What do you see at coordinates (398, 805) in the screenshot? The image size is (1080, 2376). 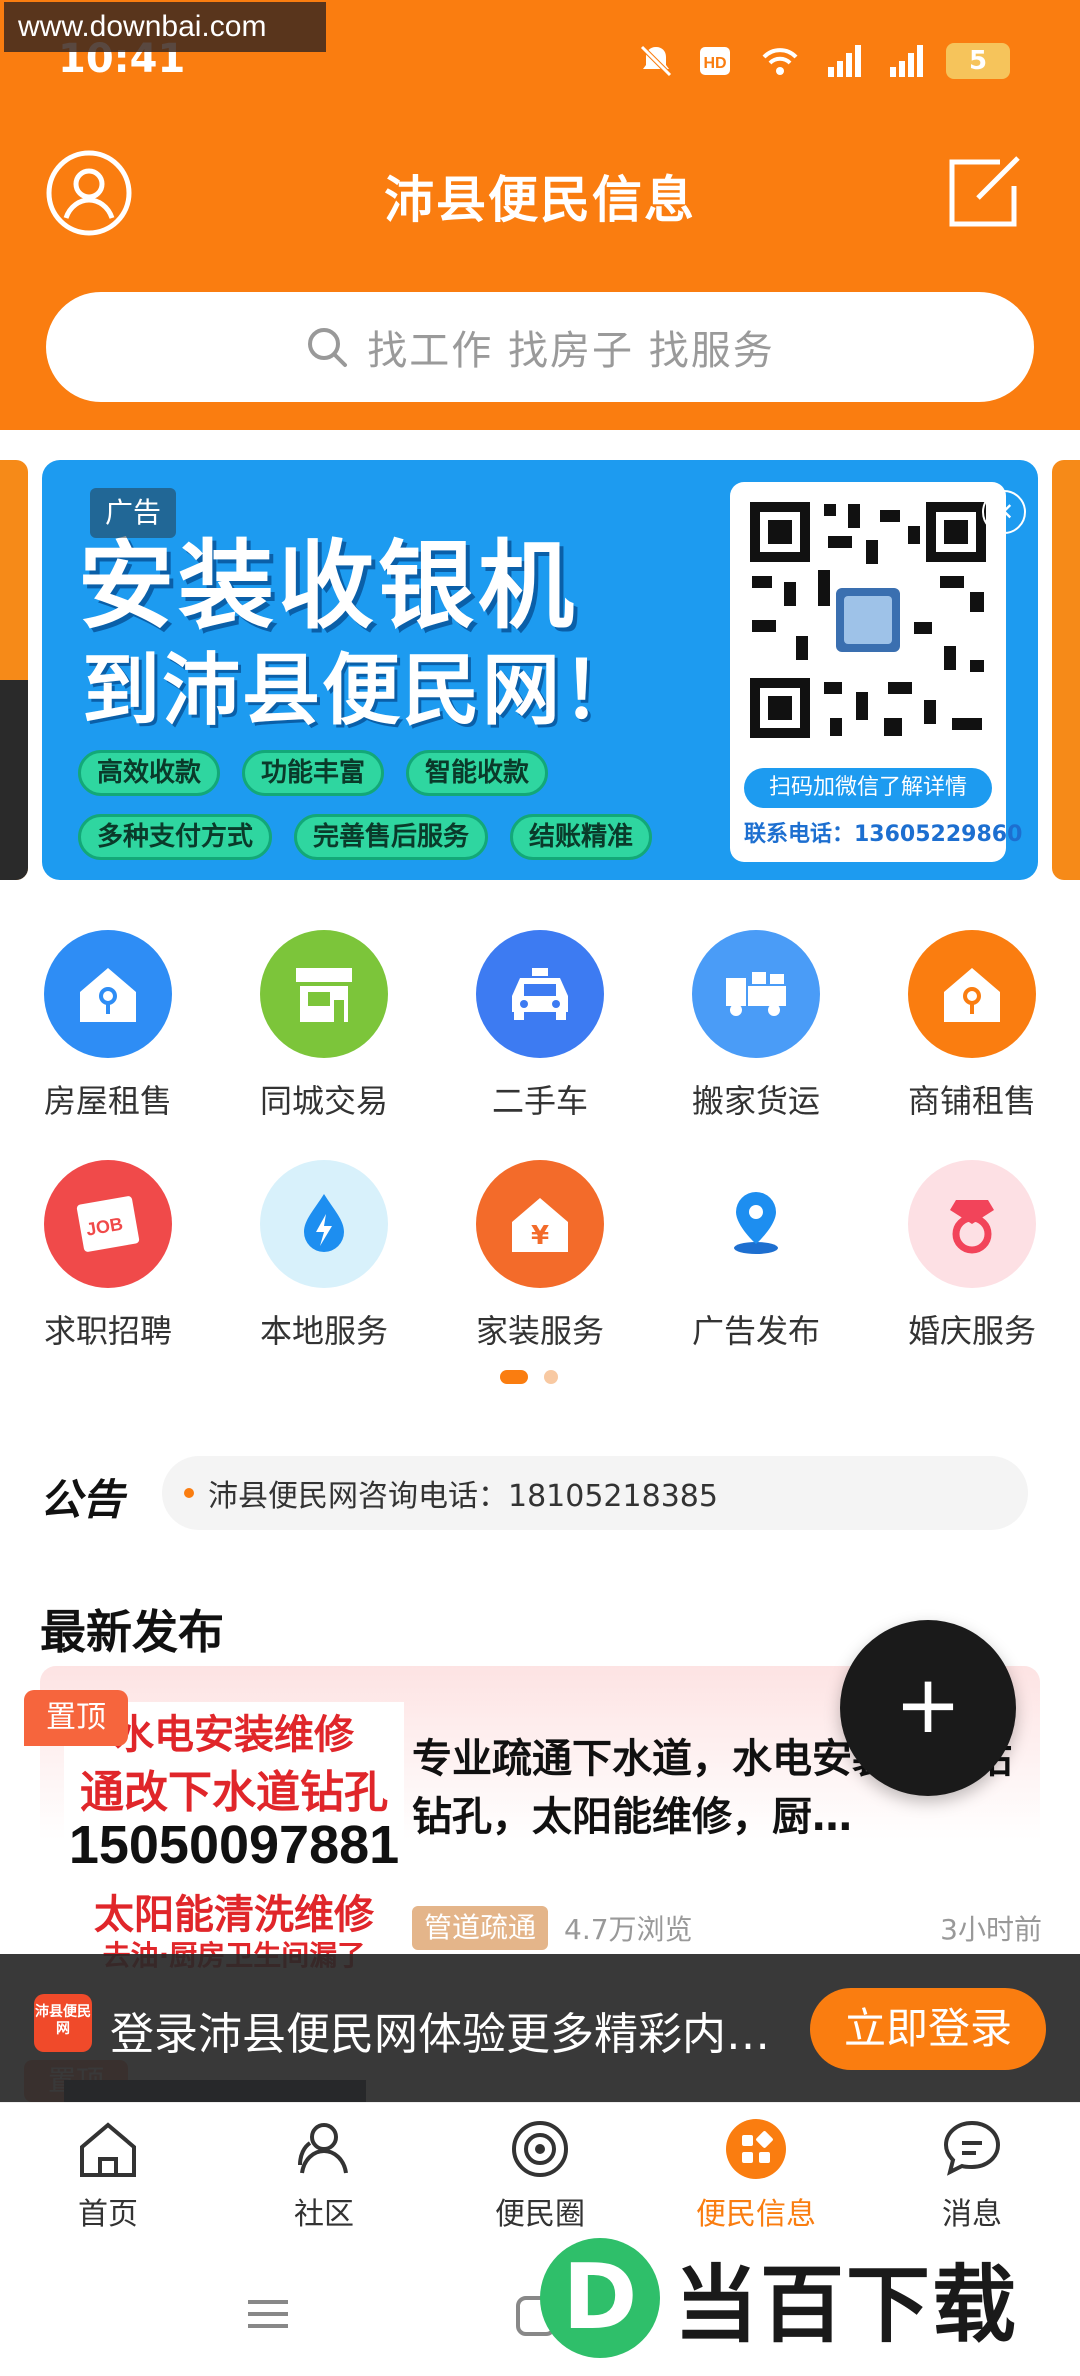 I see `banner-feature-tags: 高效收款 功能丰富 智能收款 多种支付方式 完善售后服务 结账精准` at bounding box center [398, 805].